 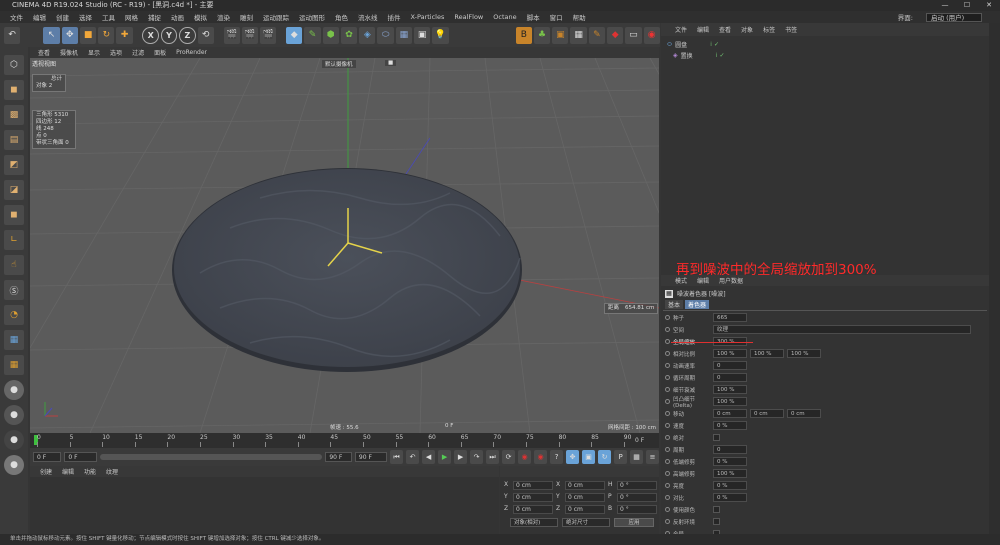 I want to click on plugin-paint-icon: ✎, so click(x=597, y=35).